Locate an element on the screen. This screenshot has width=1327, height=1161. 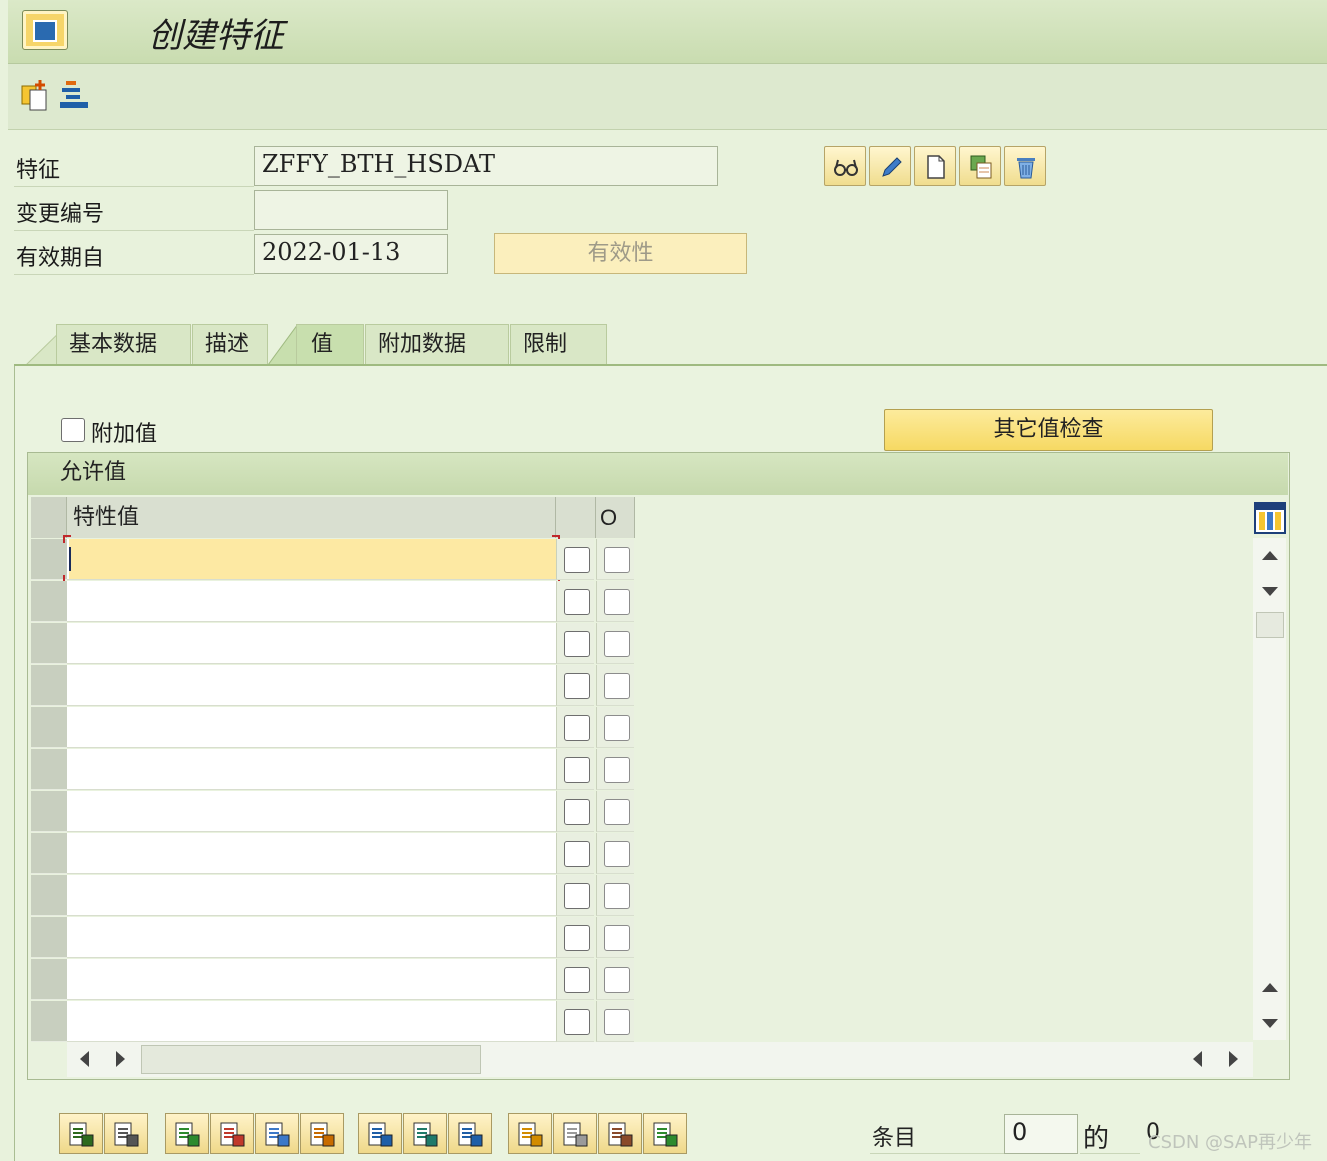
sort-button is located at coordinates (322, 1133).